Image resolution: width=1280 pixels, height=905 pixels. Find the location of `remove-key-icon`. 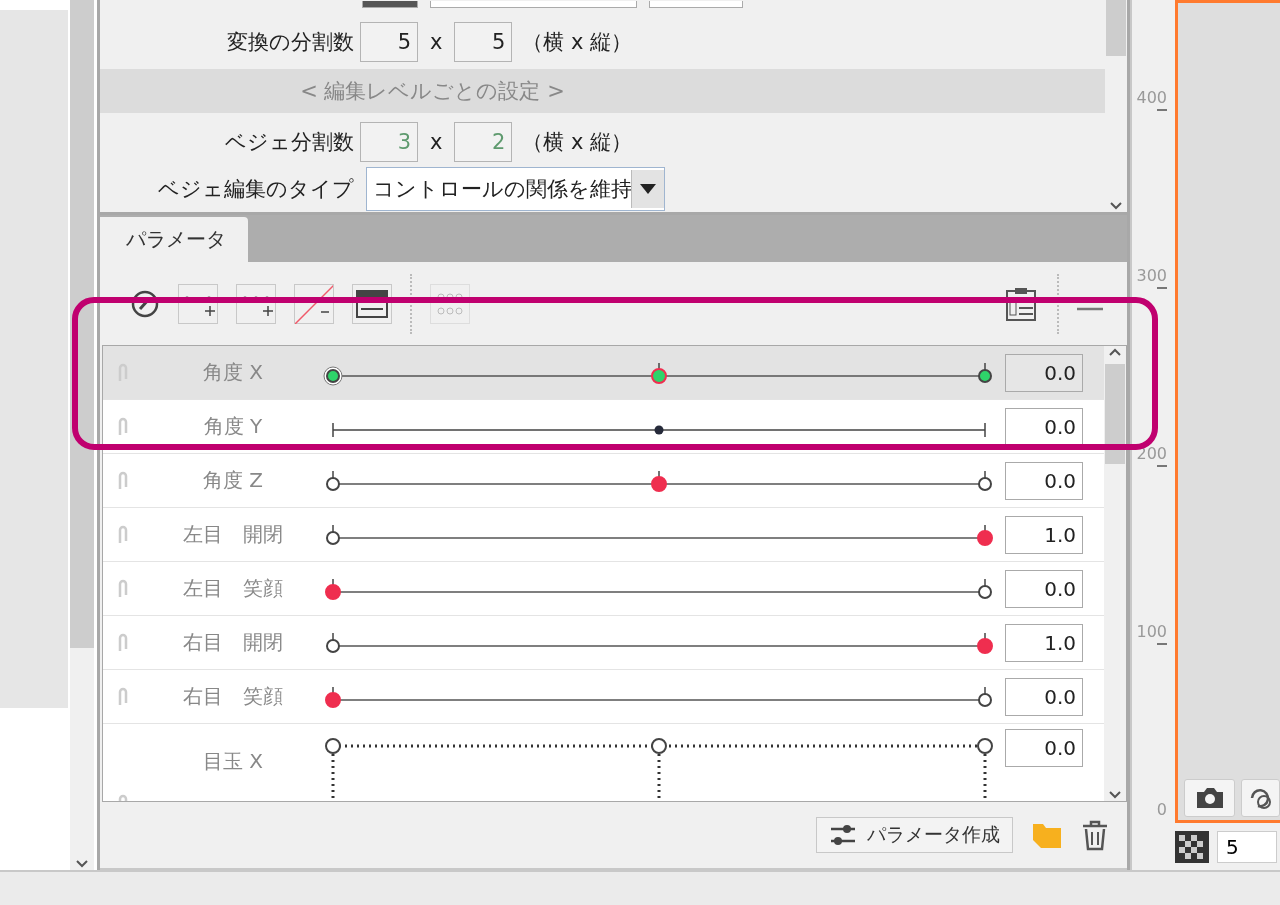

remove-key-icon is located at coordinates (314, 303).